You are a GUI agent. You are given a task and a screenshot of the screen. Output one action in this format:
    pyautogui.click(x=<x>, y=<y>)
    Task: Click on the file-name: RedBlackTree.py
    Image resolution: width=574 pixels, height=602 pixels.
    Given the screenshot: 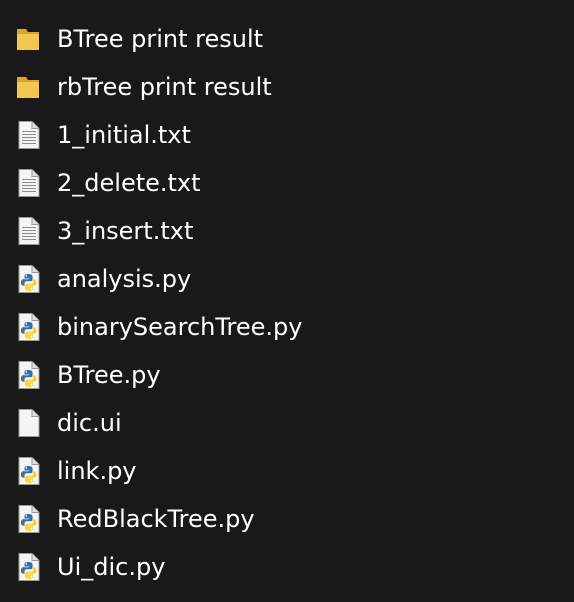 What is the action you would take?
    pyautogui.click(x=156, y=519)
    